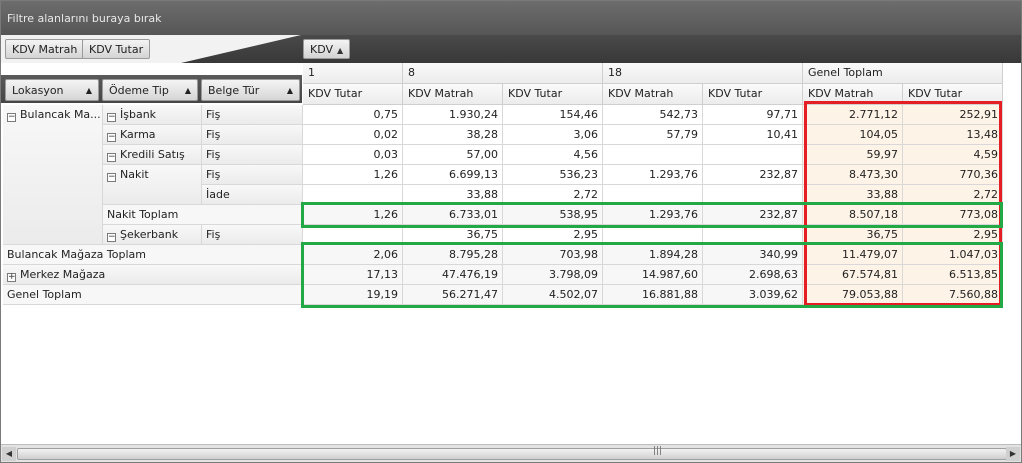 This screenshot has width=1022, height=463. What do you see at coordinates (52, 90) in the screenshot?
I see `row-field-chip-lokasyon: Lokasyon ▲` at bounding box center [52, 90].